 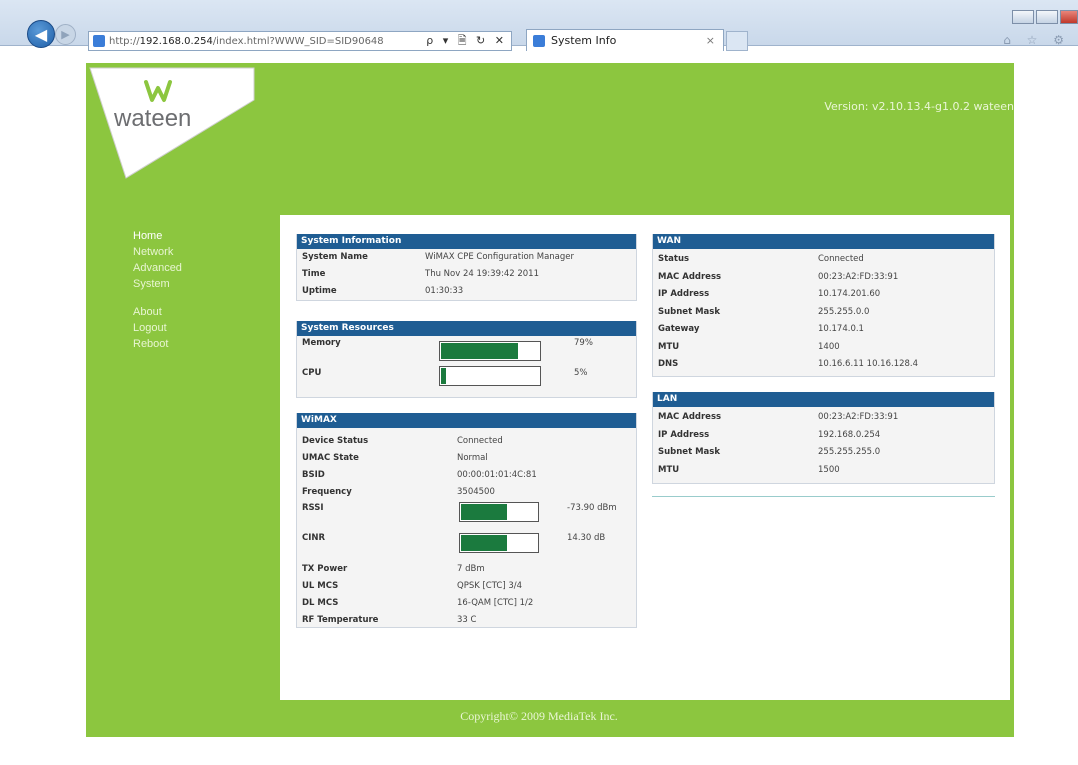 I want to click on row-label: DL MCS, so click(x=320, y=603).